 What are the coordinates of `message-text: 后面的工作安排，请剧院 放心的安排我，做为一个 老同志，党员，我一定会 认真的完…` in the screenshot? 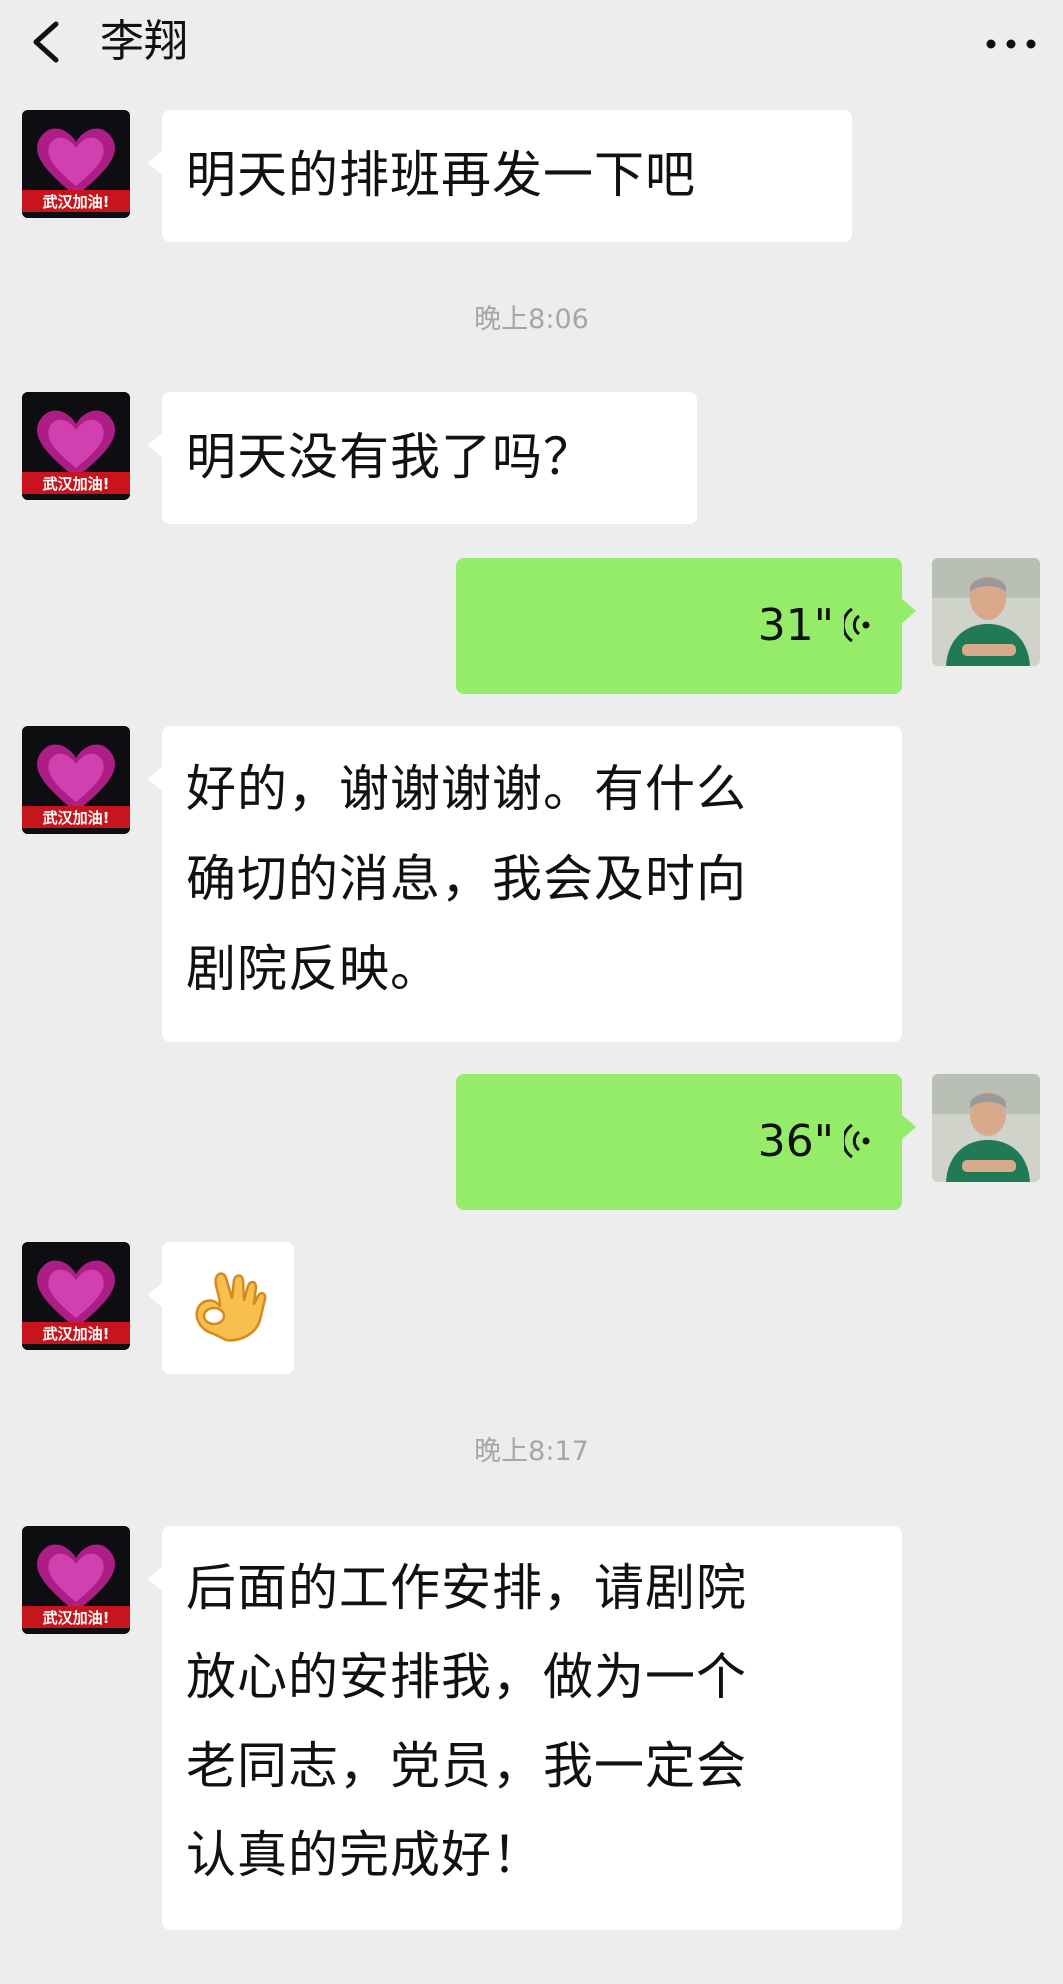 It's located at (466, 1721).